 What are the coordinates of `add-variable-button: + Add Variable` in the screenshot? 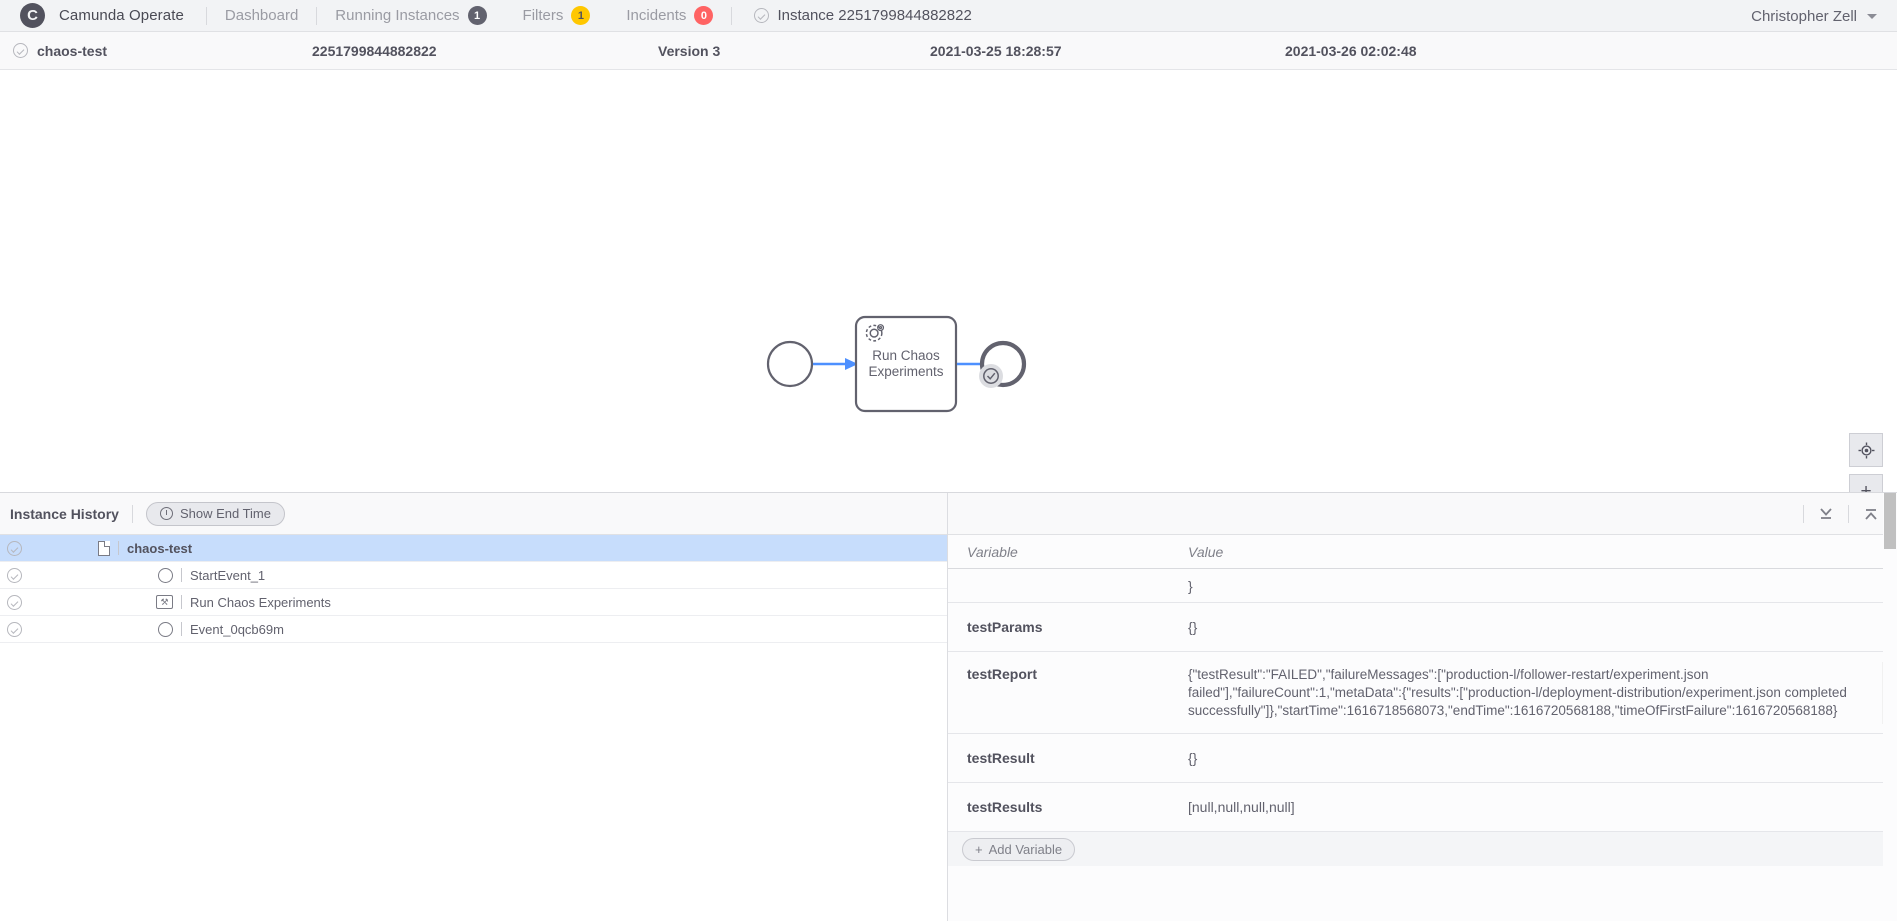 It's located at (1019, 849).